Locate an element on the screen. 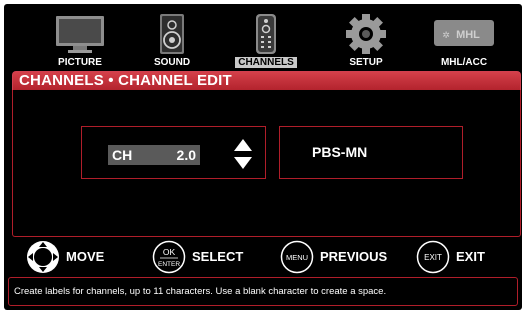  ok-text: OK is located at coordinates (169, 252).